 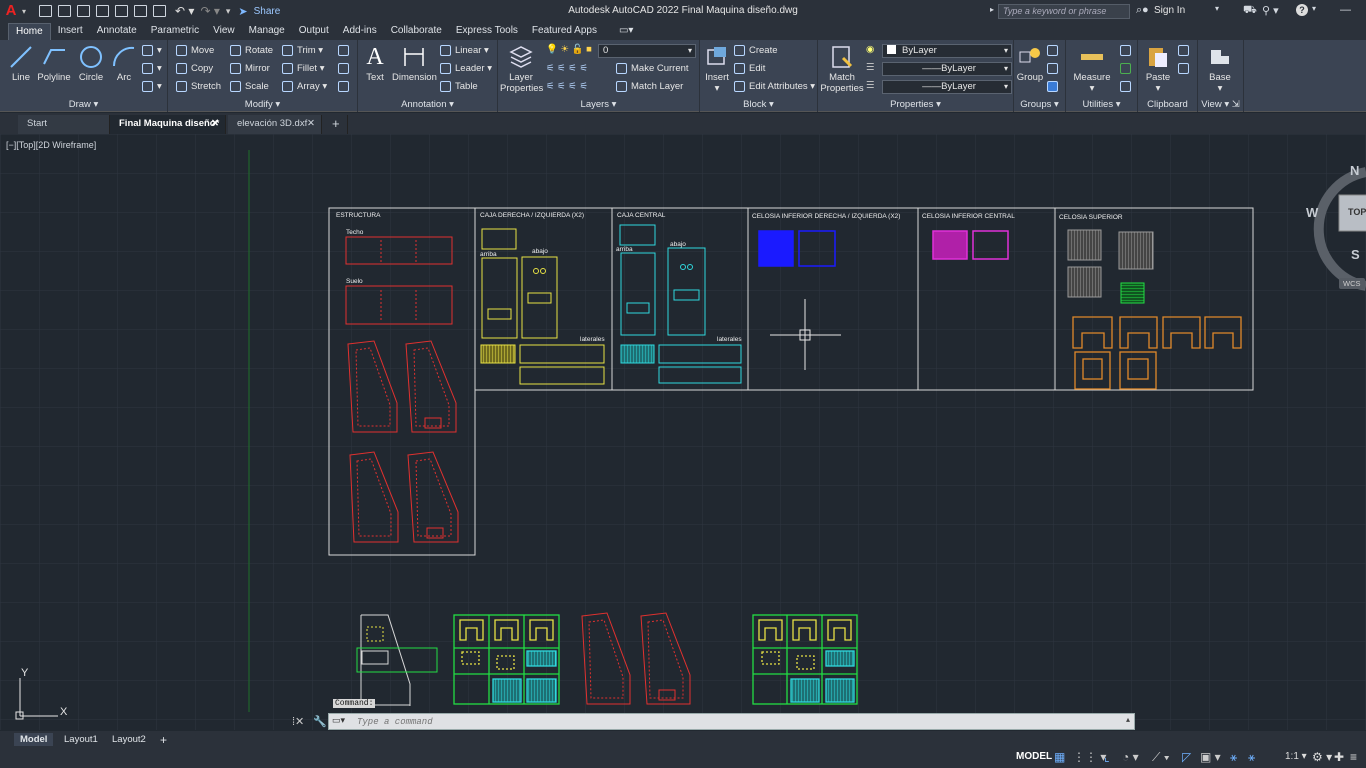 What do you see at coordinates (1127, 86) in the screenshot?
I see `id-point-icon` at bounding box center [1127, 86].